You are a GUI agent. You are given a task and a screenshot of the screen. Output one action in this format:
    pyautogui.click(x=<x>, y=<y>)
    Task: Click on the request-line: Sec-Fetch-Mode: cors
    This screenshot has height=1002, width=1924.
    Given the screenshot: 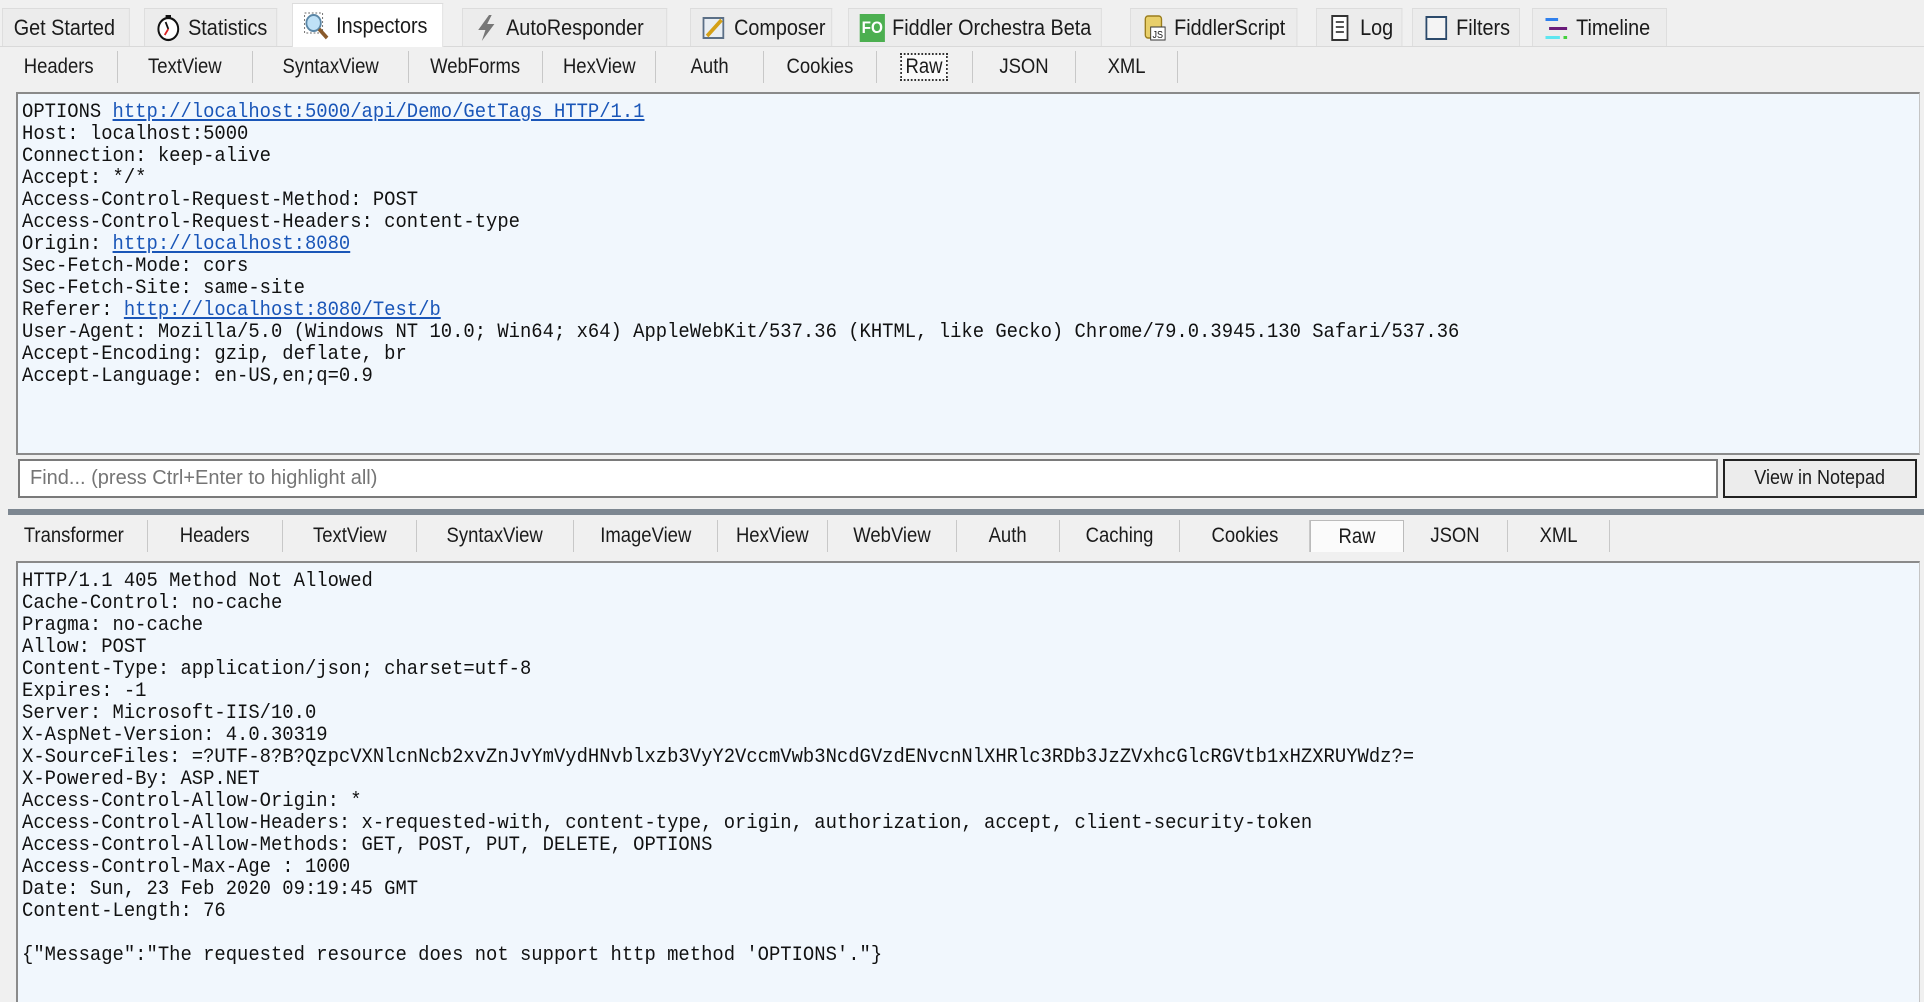 What is the action you would take?
    pyautogui.click(x=894, y=267)
    